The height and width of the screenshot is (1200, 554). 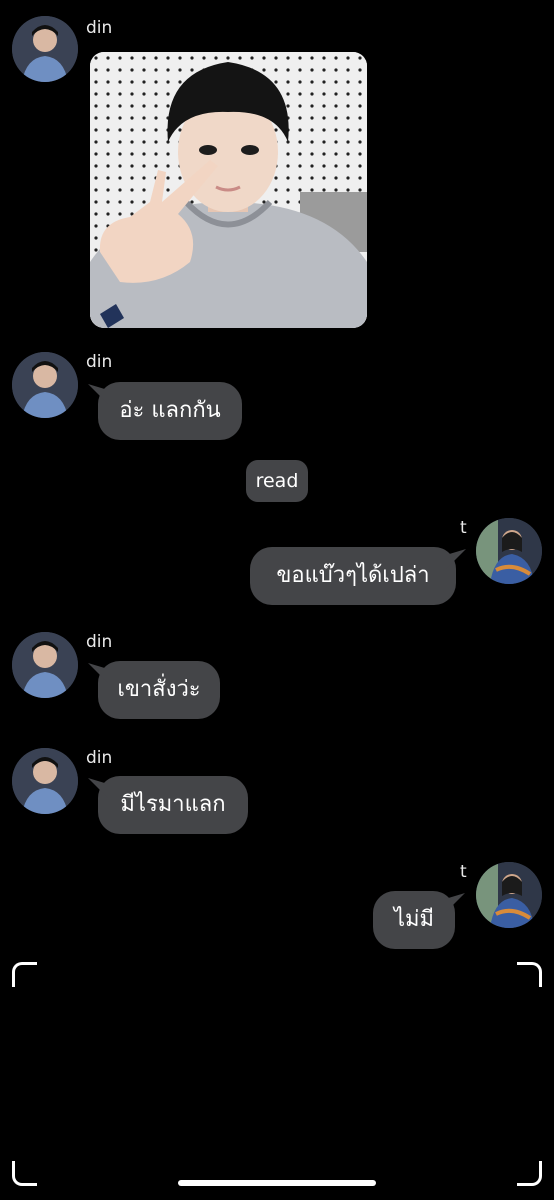 I want to click on message-bubble-din: มีไรมาแลก, so click(x=173, y=805).